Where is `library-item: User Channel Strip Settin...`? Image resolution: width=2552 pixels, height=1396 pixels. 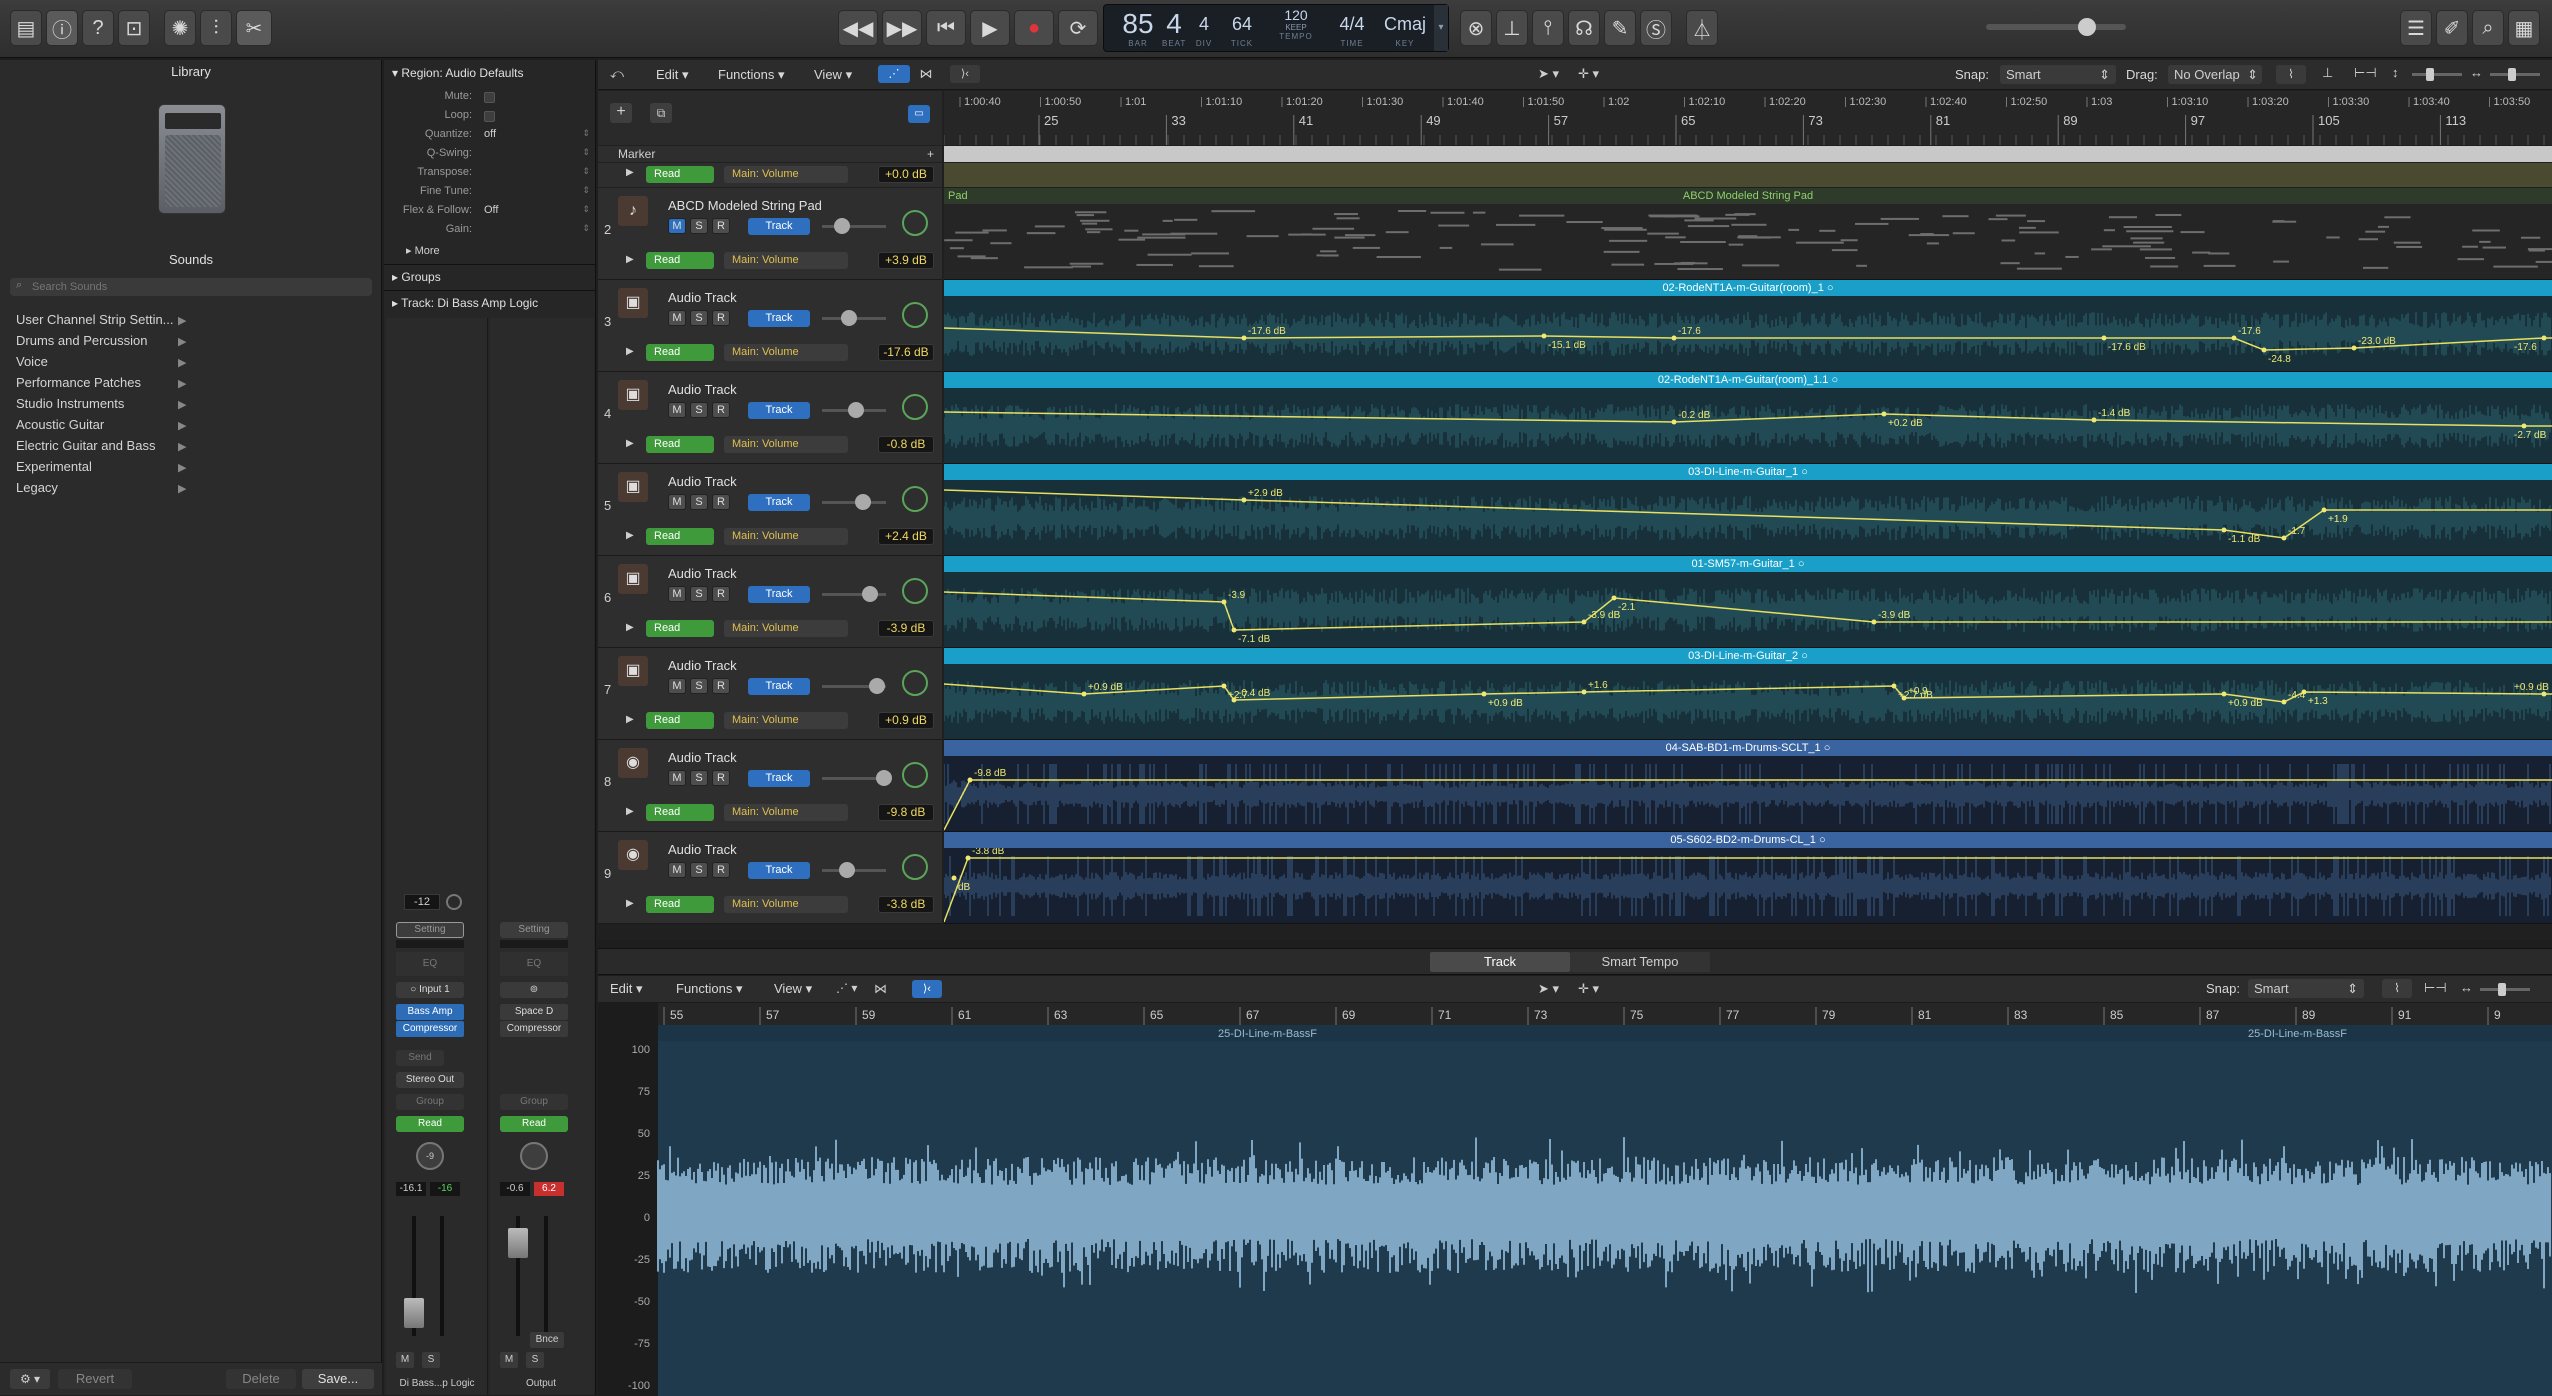
library-item: User Channel Strip Settin... is located at coordinates (95, 319).